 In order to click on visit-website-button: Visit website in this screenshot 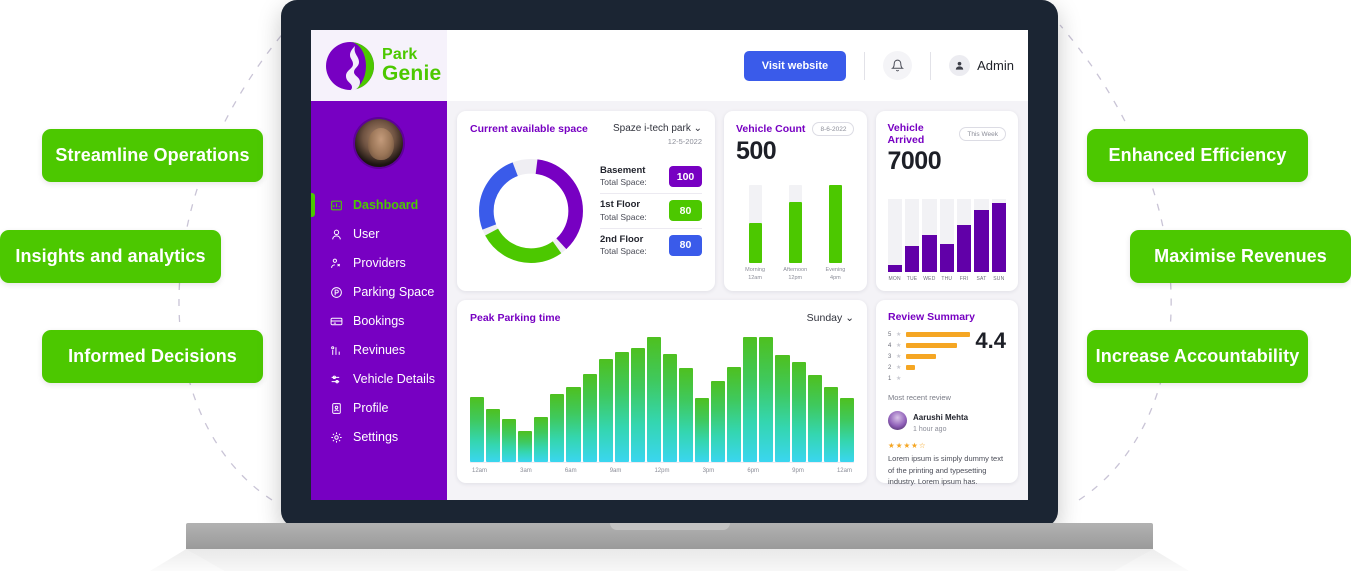, I will do `click(795, 65)`.